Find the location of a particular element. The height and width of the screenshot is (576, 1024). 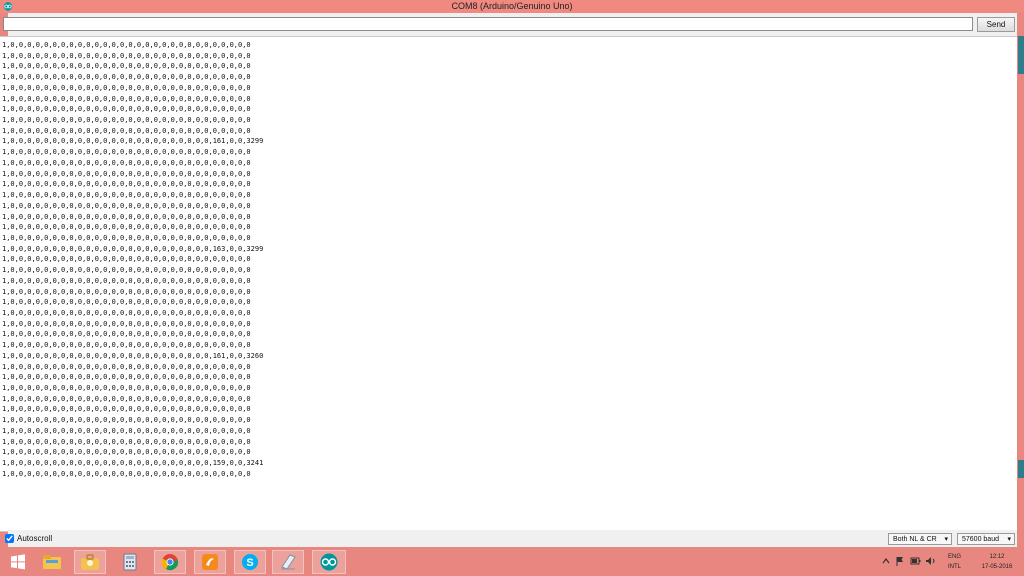

window-title: COM8 (Arduino/Genuino Uno) is located at coordinates (512, 6).